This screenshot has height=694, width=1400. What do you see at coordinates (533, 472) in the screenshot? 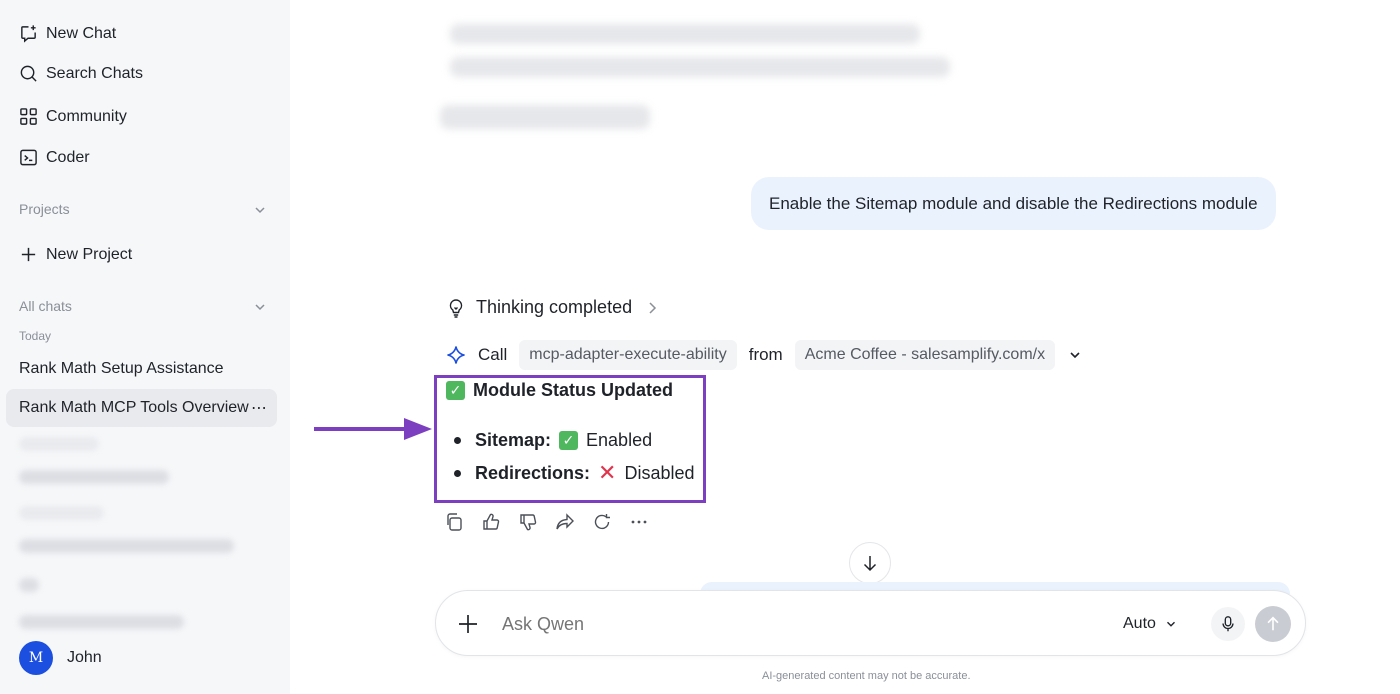
I see `status-item-key: Redirections:` at bounding box center [533, 472].